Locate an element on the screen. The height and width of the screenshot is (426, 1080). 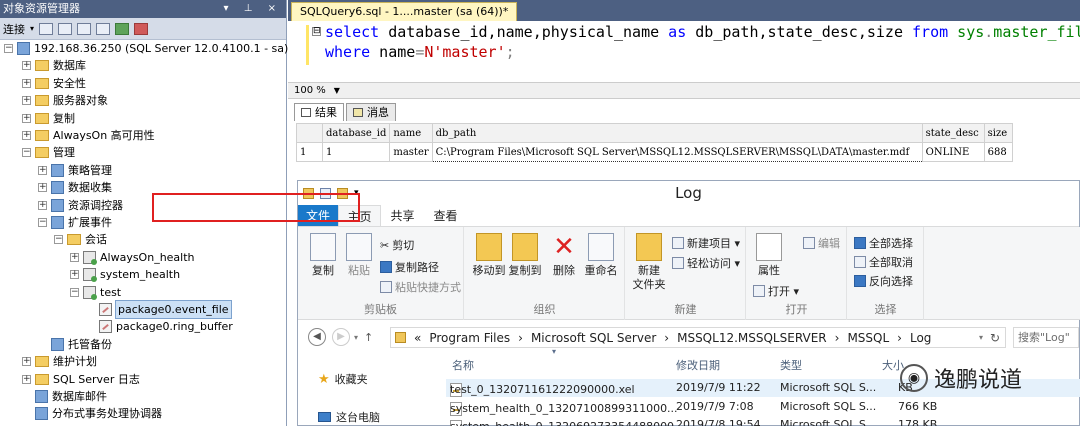
select-none-button: 全部取消 is located at coordinates (883, 262).